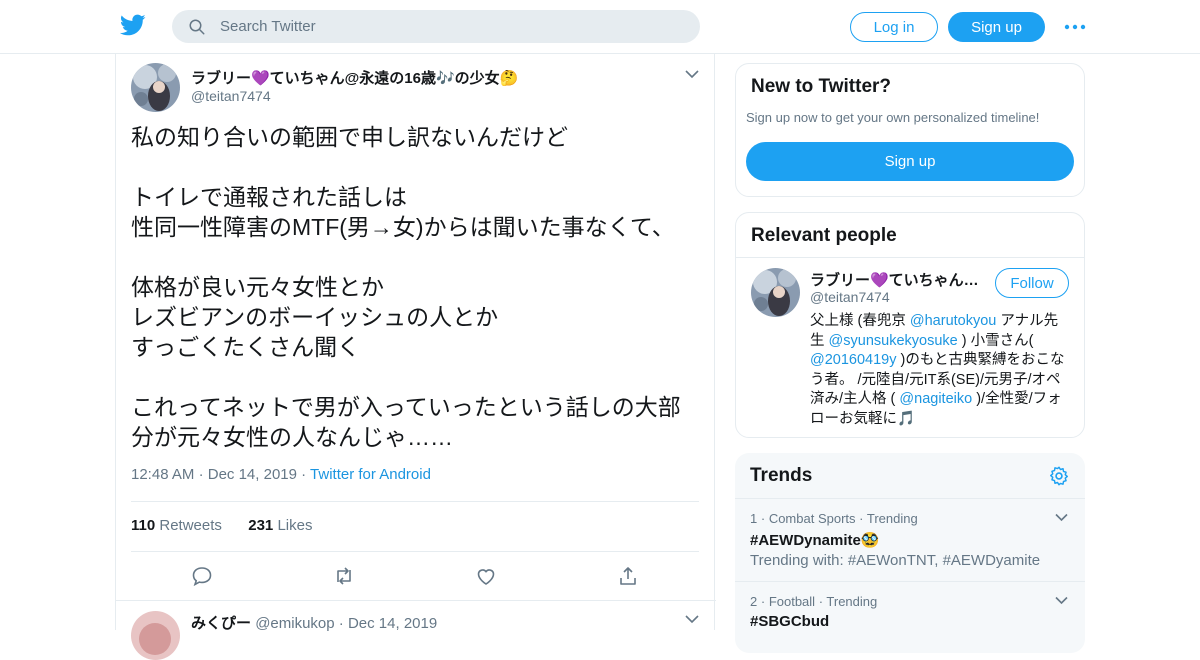 The height and width of the screenshot is (660, 1200). Describe the element at coordinates (221, 623) in the screenshot. I see `reply-author-name: みくぴー` at that location.